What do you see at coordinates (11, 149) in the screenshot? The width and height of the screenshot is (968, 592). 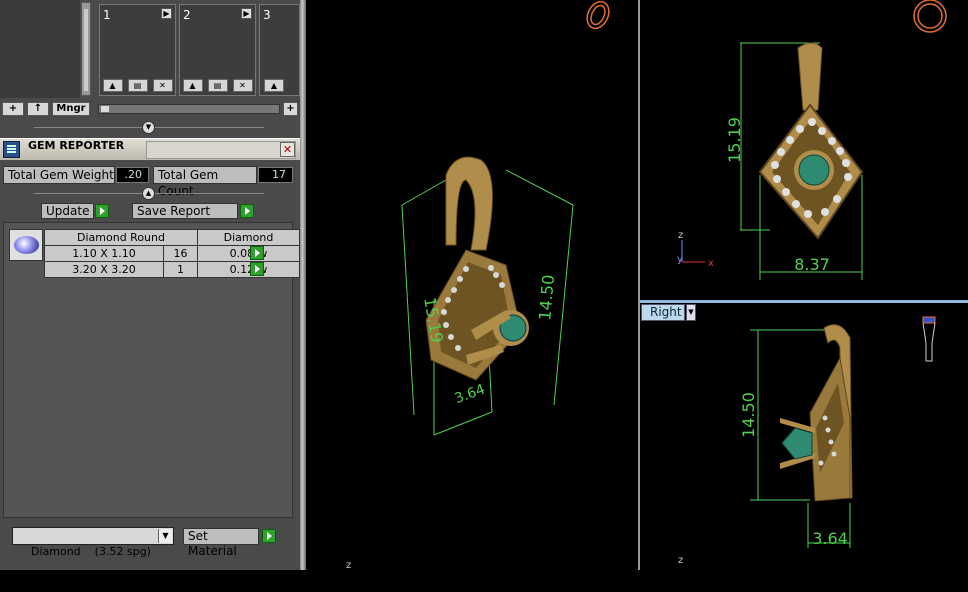 I see `gem-reporter-icon` at bounding box center [11, 149].